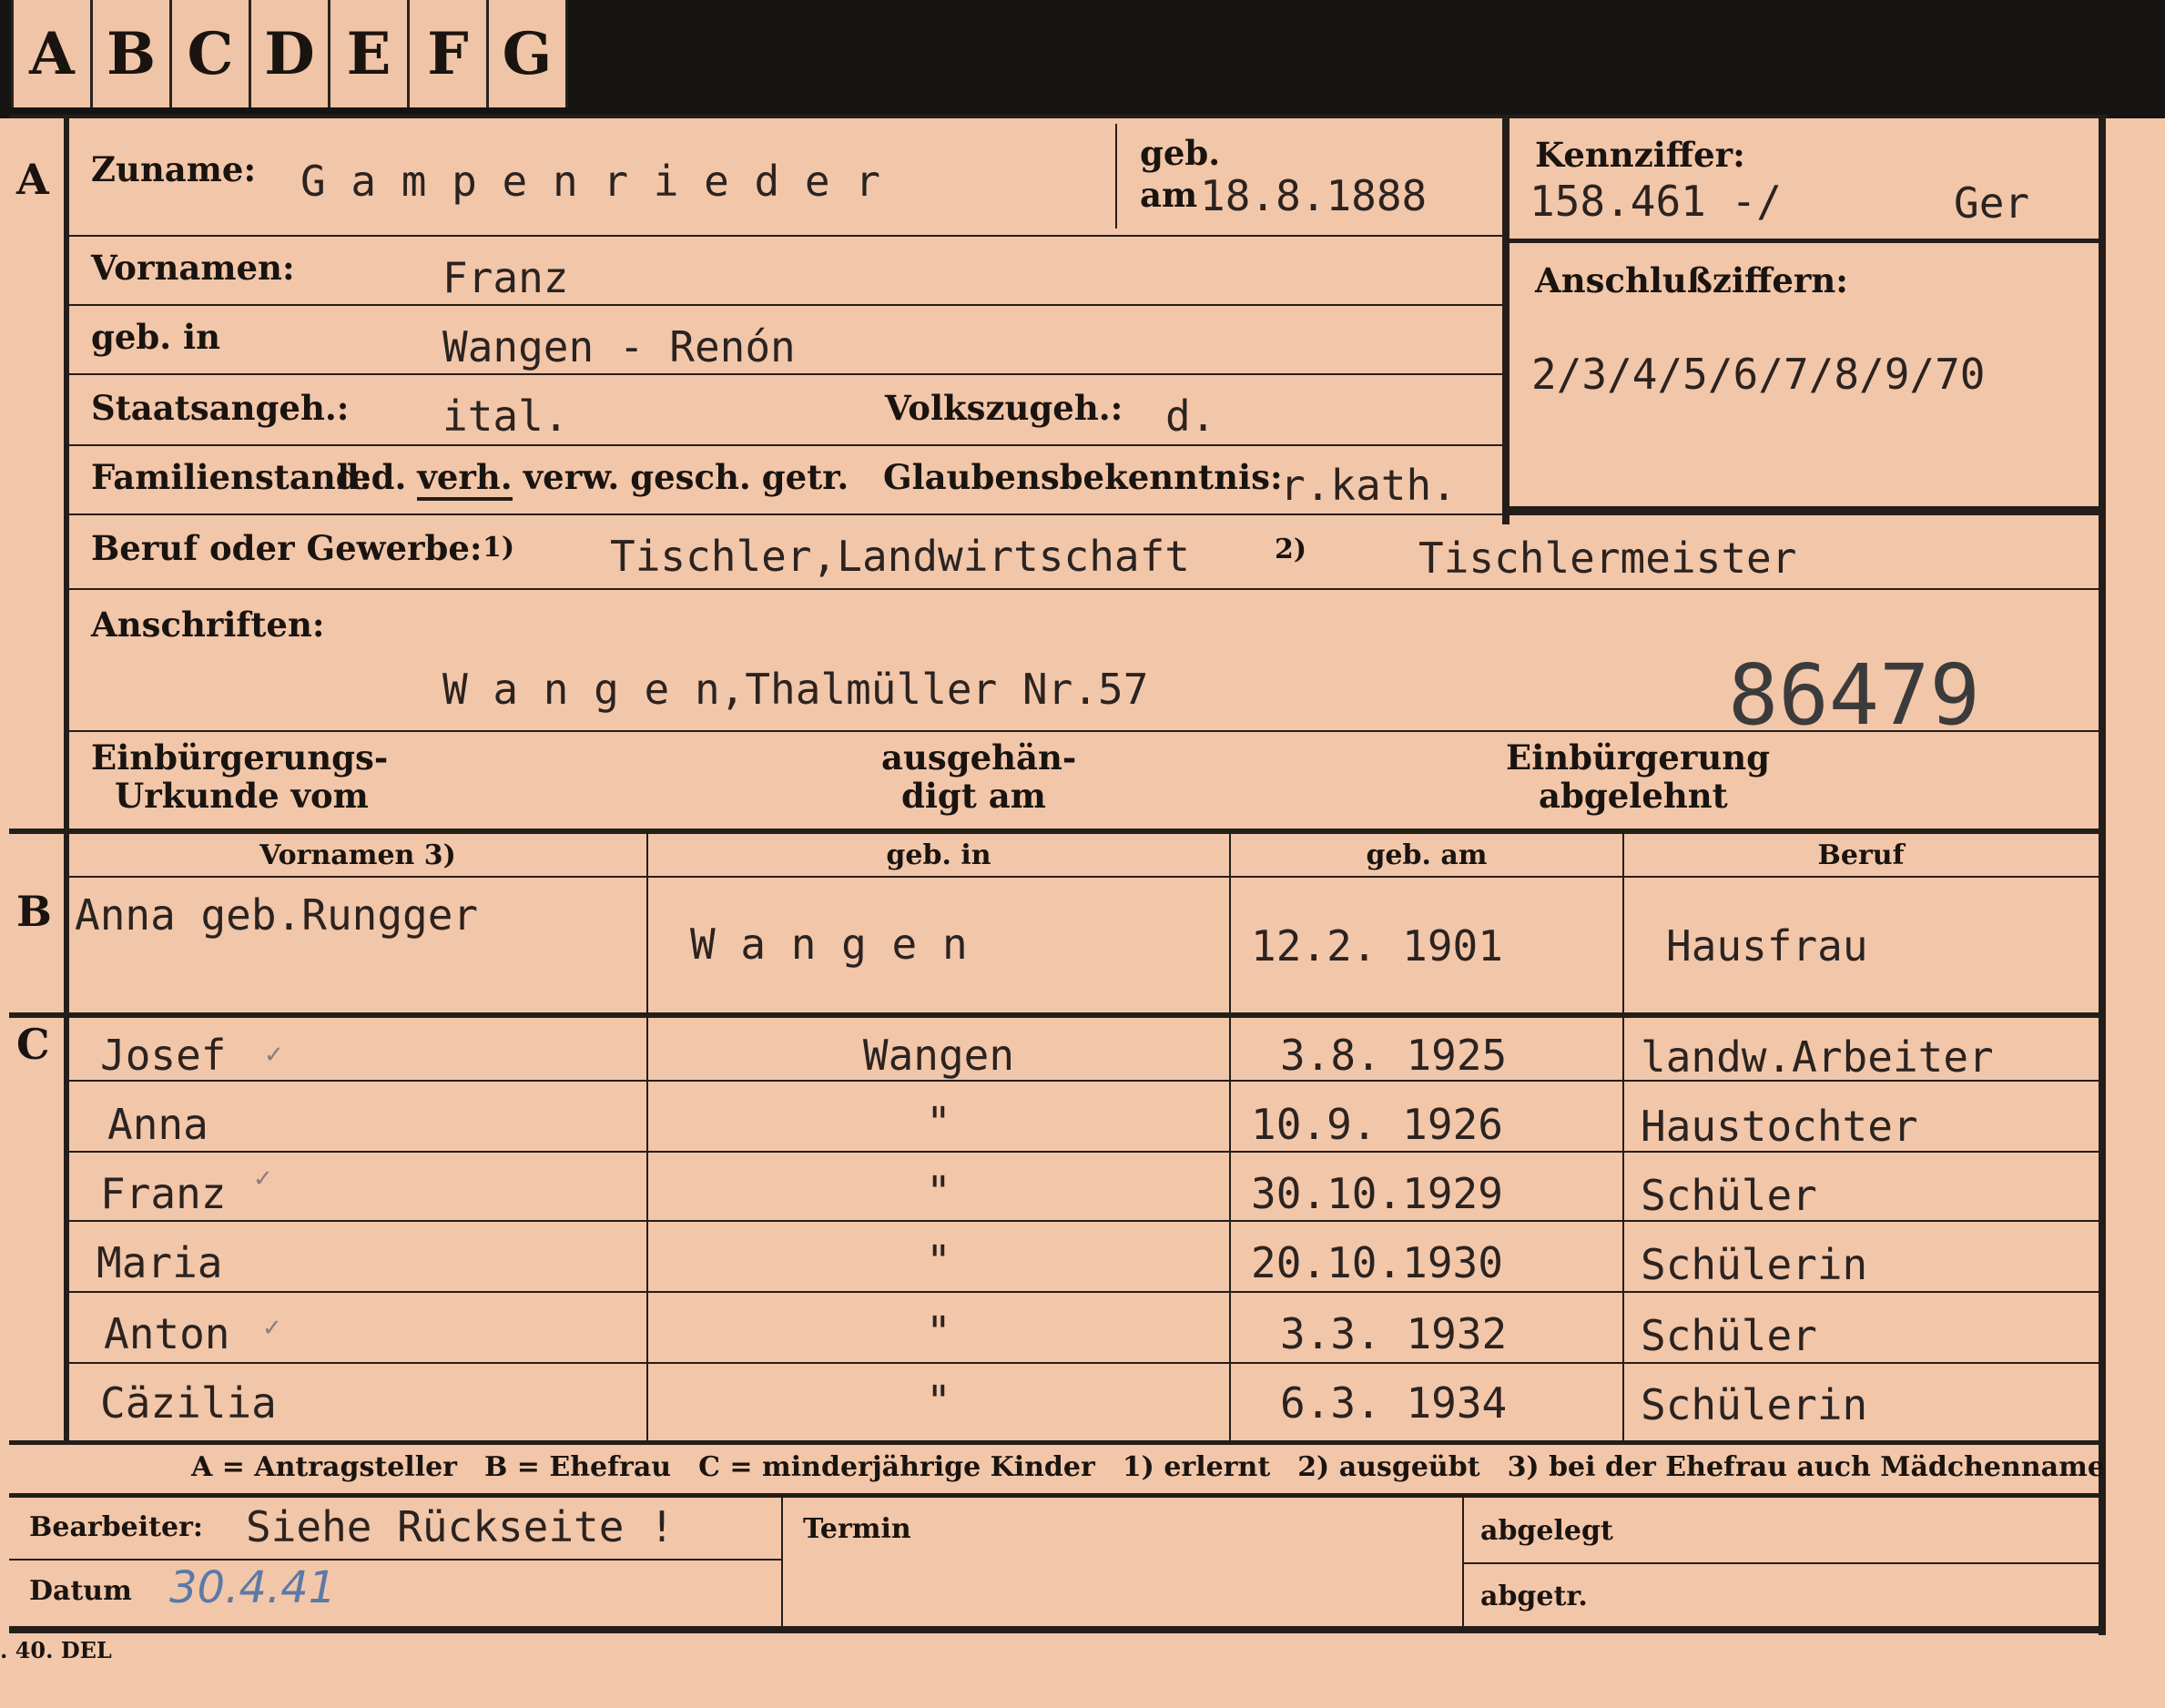 The height and width of the screenshot is (1708, 2165). What do you see at coordinates (1377, 946) in the screenshot?
I see `spouse-date: 12.2. 1901` at bounding box center [1377, 946].